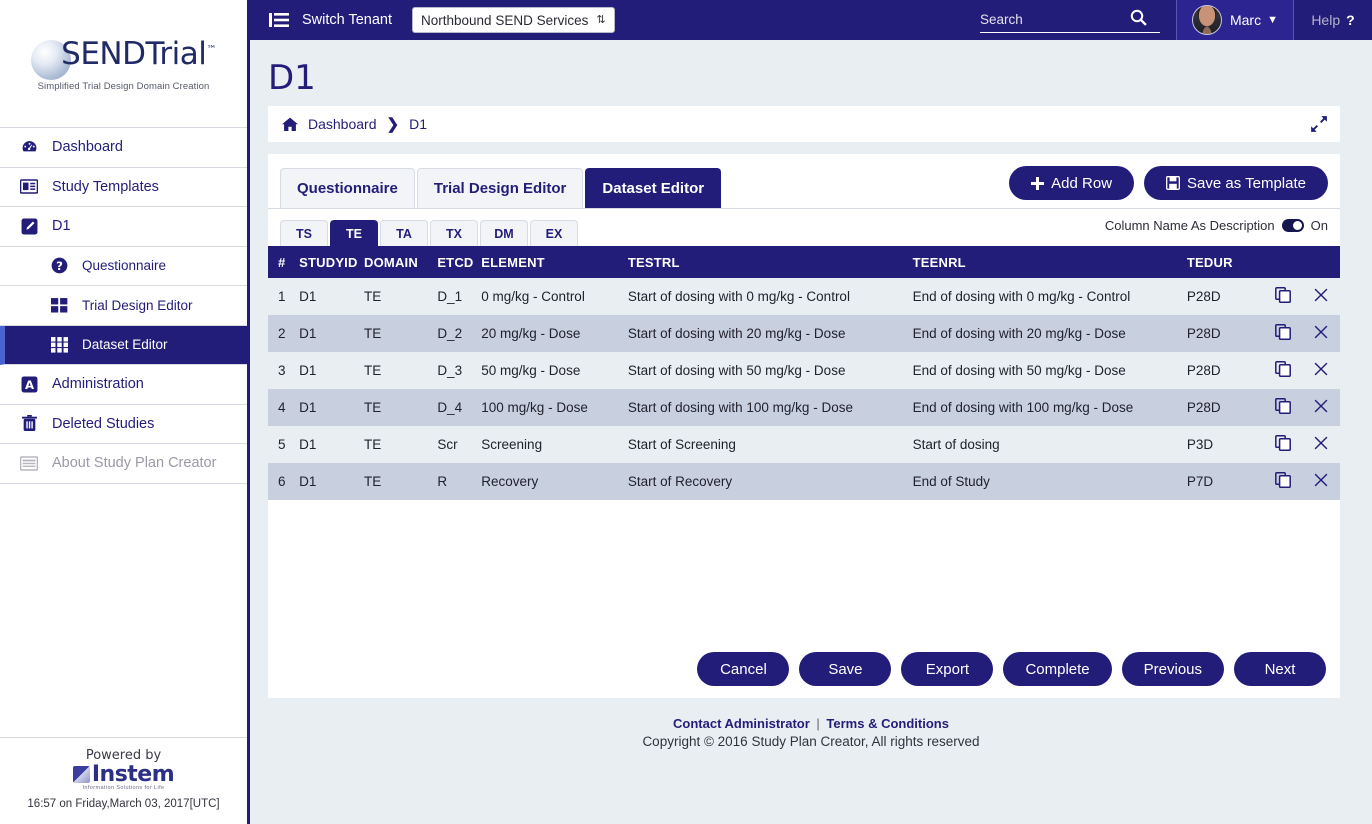 This screenshot has height=824, width=1372. Describe the element at coordinates (653, 188) in the screenshot. I see `tab-dataset-editor: Dataset Editor` at that location.